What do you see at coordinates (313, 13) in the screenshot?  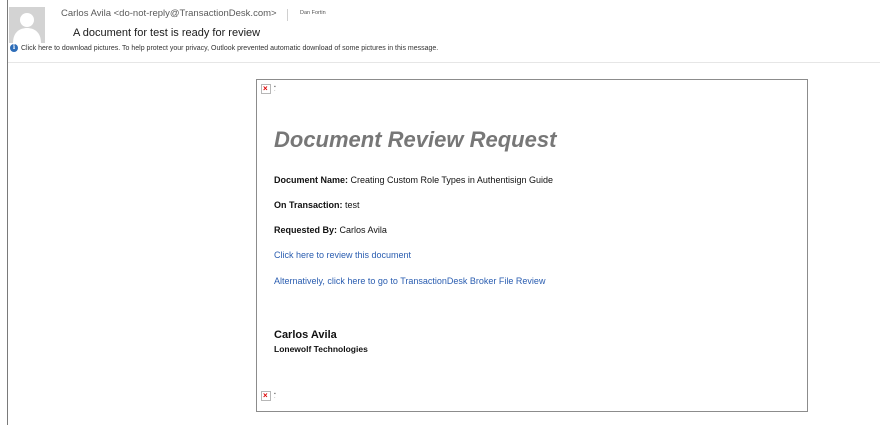 I see `recipient-name: Dan Fortin` at bounding box center [313, 13].